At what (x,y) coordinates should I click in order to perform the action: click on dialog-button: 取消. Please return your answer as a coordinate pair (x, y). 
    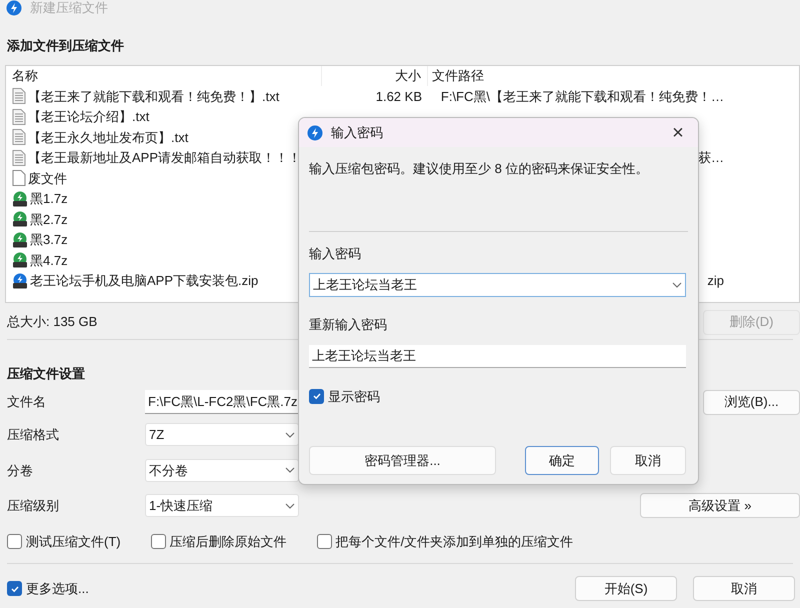
    Looking at the image, I should click on (648, 460).